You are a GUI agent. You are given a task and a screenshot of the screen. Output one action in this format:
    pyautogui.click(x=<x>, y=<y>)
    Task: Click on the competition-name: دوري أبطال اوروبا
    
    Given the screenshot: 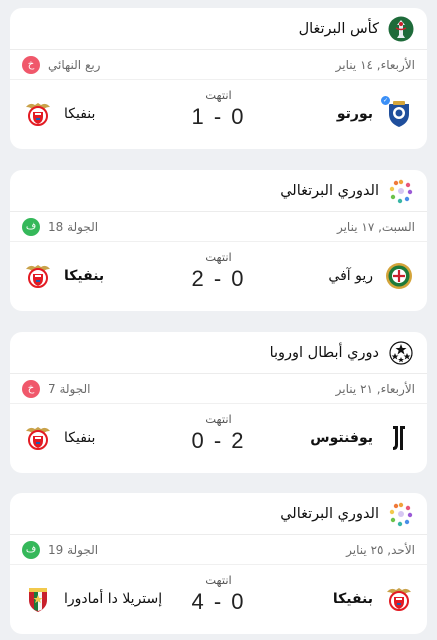 What is the action you would take?
    pyautogui.click(x=324, y=352)
    